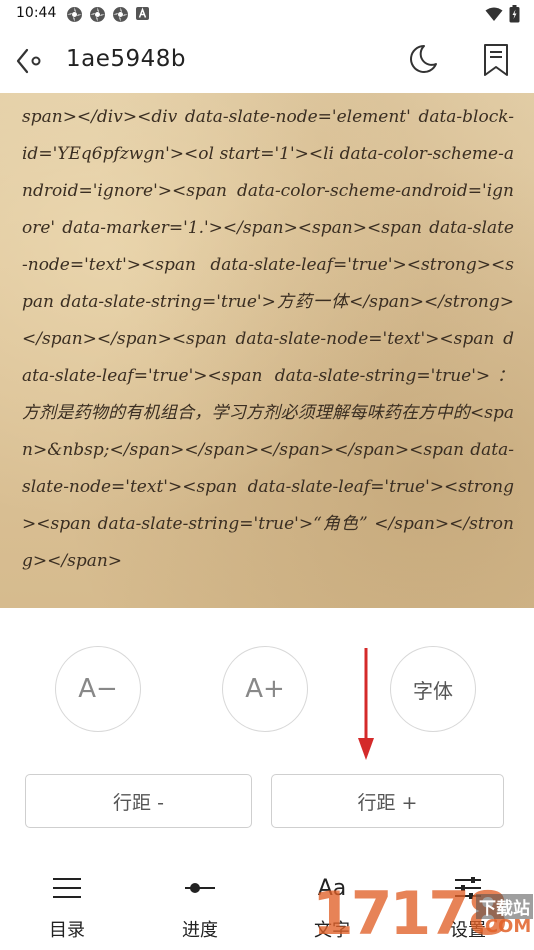 This screenshot has width=534, height=950. I want to click on list-icon, so click(67, 888).